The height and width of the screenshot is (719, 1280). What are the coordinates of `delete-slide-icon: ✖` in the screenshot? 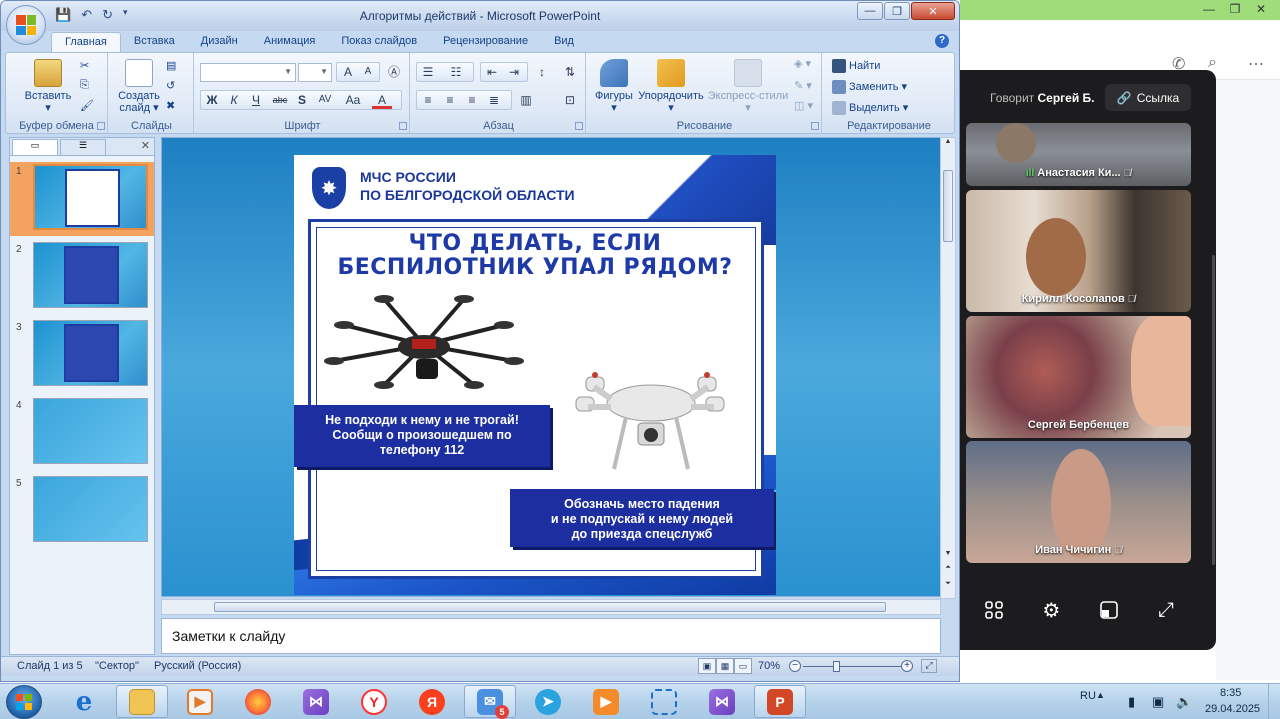 It's located at (170, 105).